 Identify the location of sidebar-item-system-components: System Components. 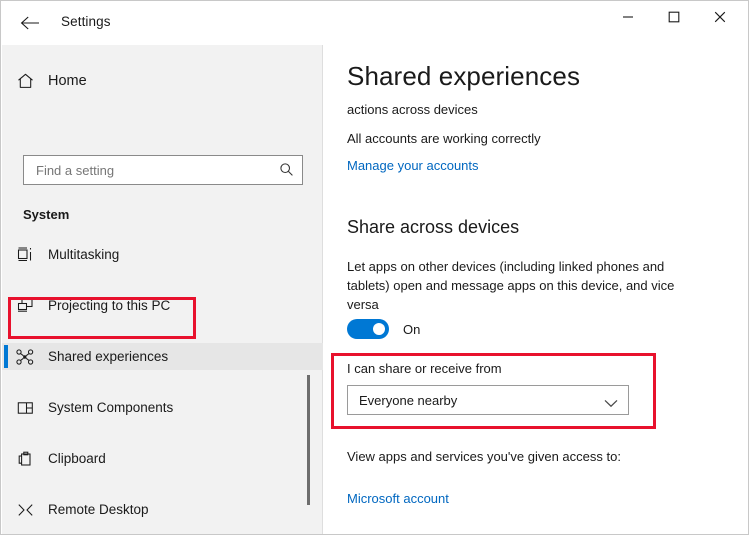
(162, 407).